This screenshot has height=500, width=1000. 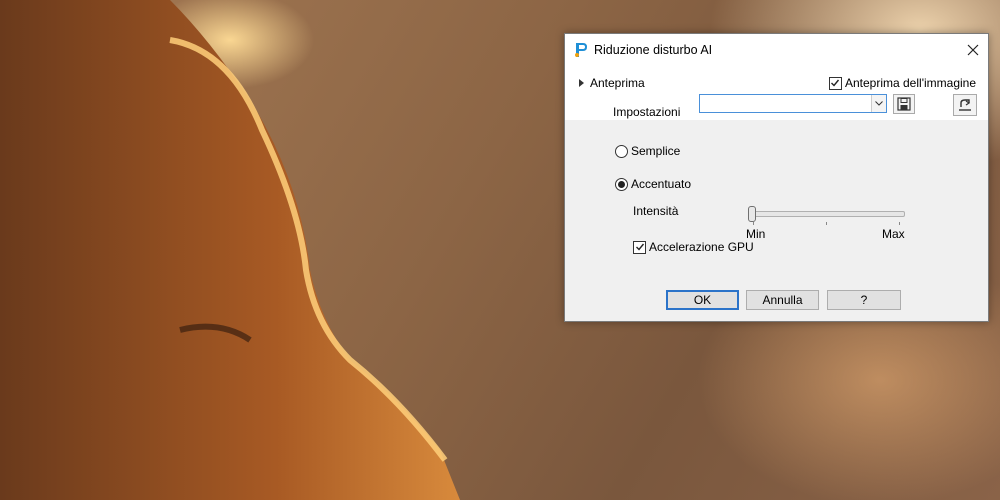 What do you see at coordinates (893, 234) in the screenshot?
I see `intensity-max-label: Max` at bounding box center [893, 234].